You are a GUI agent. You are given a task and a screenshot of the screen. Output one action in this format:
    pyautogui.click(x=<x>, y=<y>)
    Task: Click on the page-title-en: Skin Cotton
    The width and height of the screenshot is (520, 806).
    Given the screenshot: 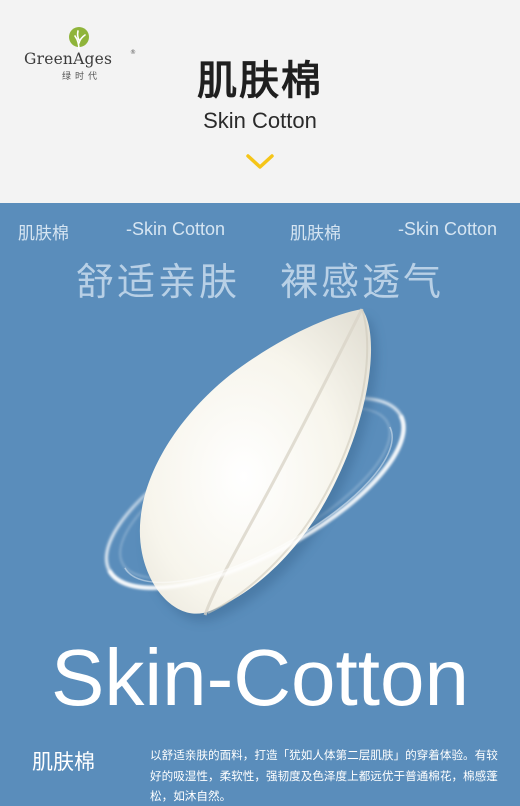 What is the action you would take?
    pyautogui.click(x=260, y=120)
    